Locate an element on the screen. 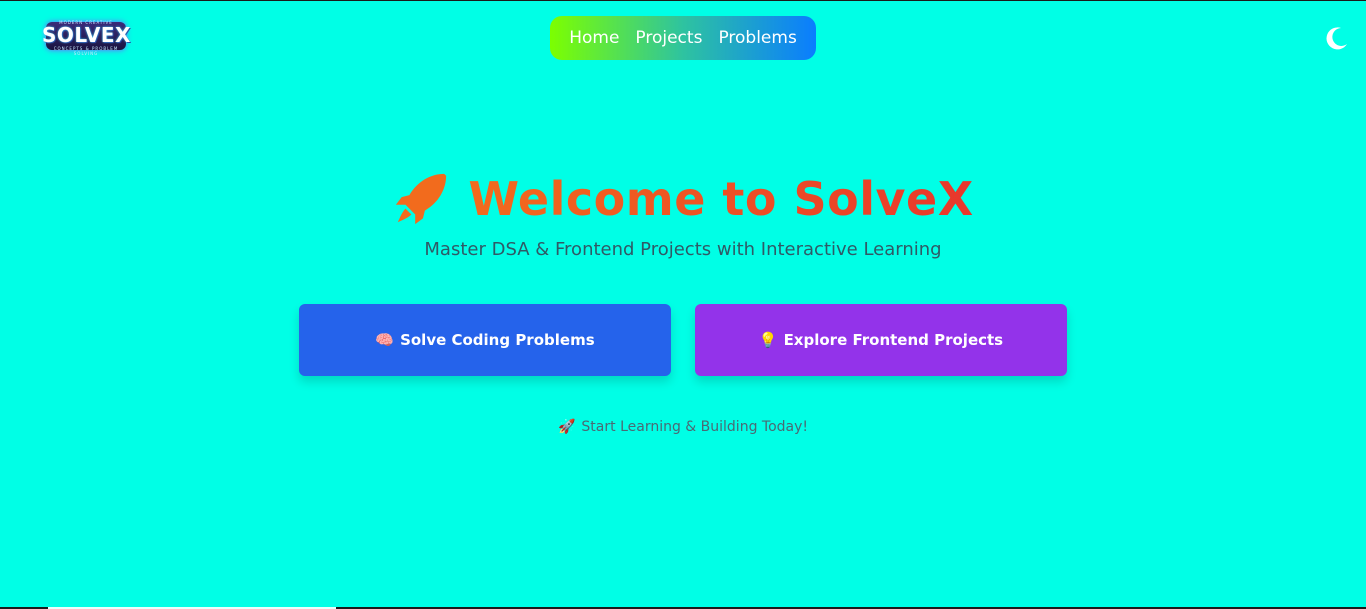 The height and width of the screenshot is (609, 1366). tagline-text: Start Learning & Building Today! is located at coordinates (695, 427).